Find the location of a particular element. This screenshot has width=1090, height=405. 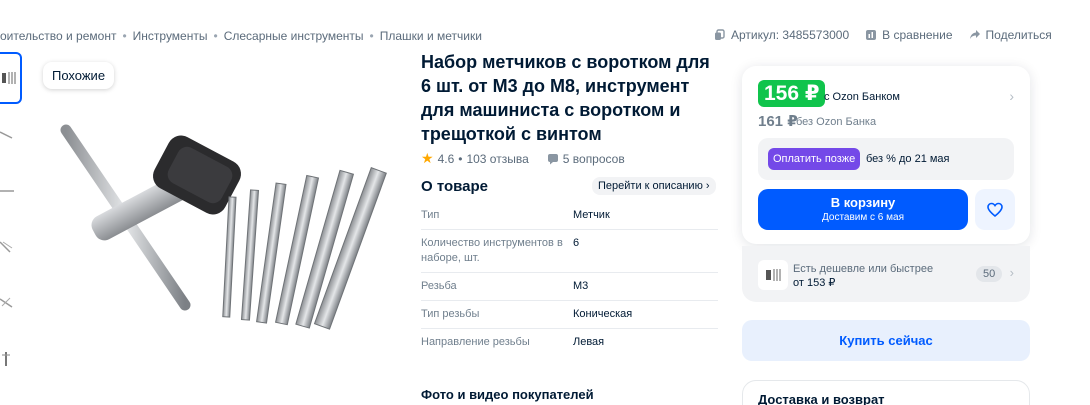

spec-value: Метчик is located at coordinates (591, 215).